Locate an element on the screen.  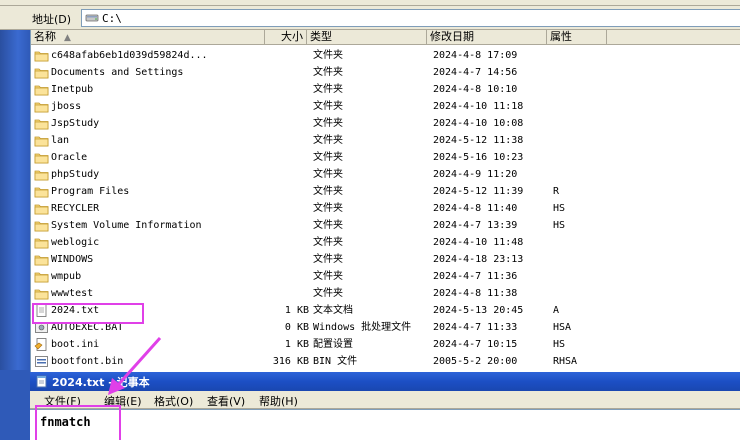
bin-file-icon is located at coordinates (41, 361).